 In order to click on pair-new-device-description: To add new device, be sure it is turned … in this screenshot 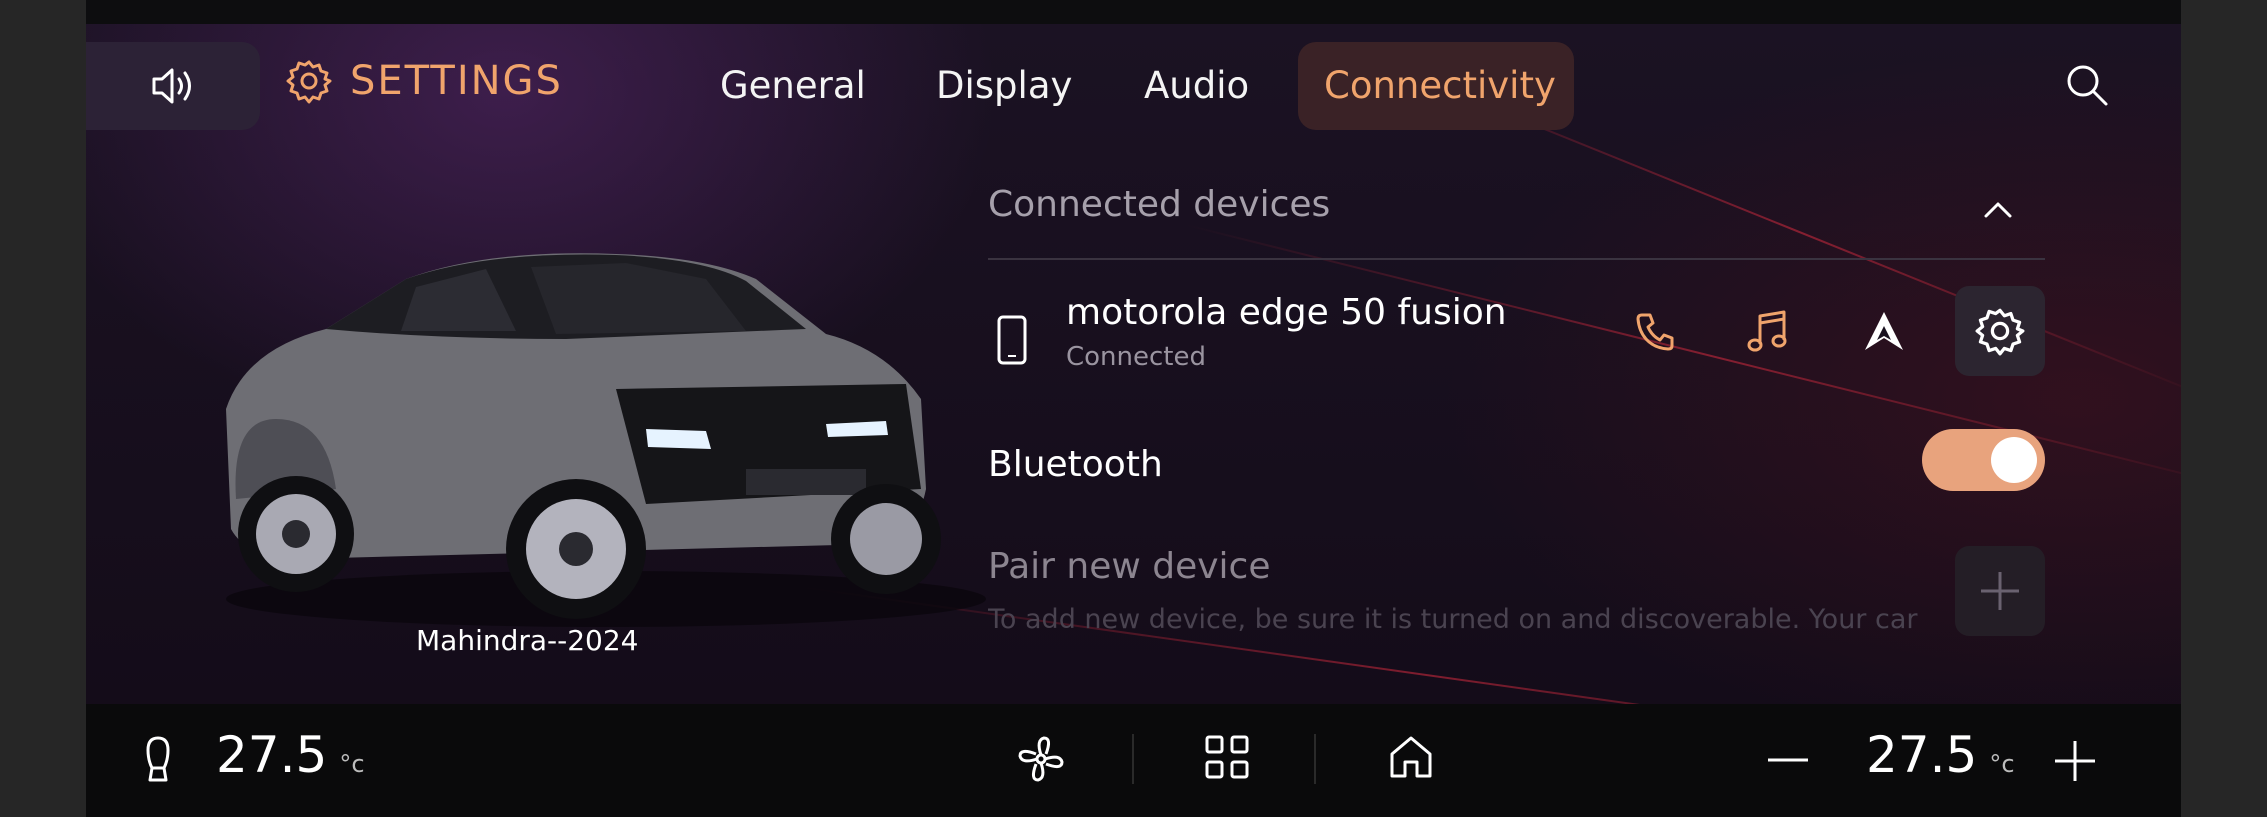, I will do `click(1453, 619)`.